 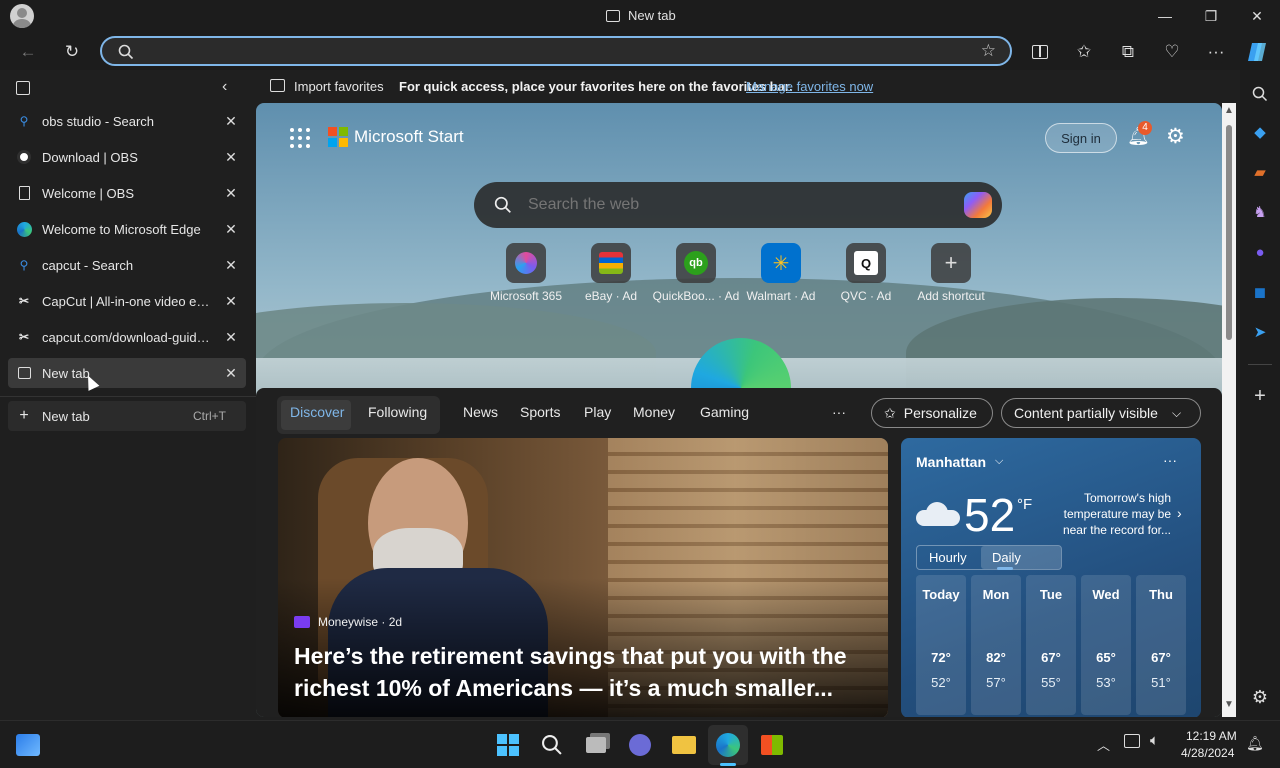 What do you see at coordinates (127, 301) in the screenshot?
I see `tab-item: ✂ CapCut | All-in-one video editor ✕` at bounding box center [127, 301].